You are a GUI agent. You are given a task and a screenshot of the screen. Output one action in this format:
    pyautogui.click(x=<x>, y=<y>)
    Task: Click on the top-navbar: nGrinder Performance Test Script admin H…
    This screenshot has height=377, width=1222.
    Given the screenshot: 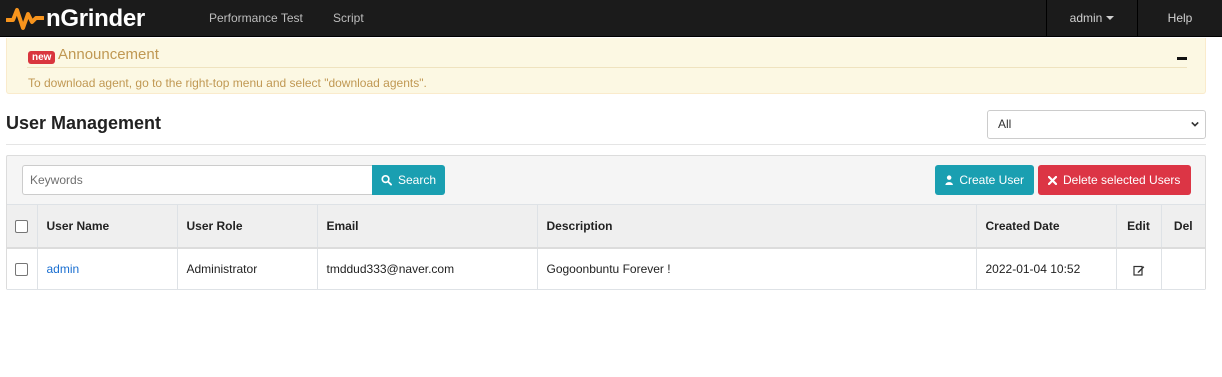 What is the action you would take?
    pyautogui.click(x=611, y=18)
    